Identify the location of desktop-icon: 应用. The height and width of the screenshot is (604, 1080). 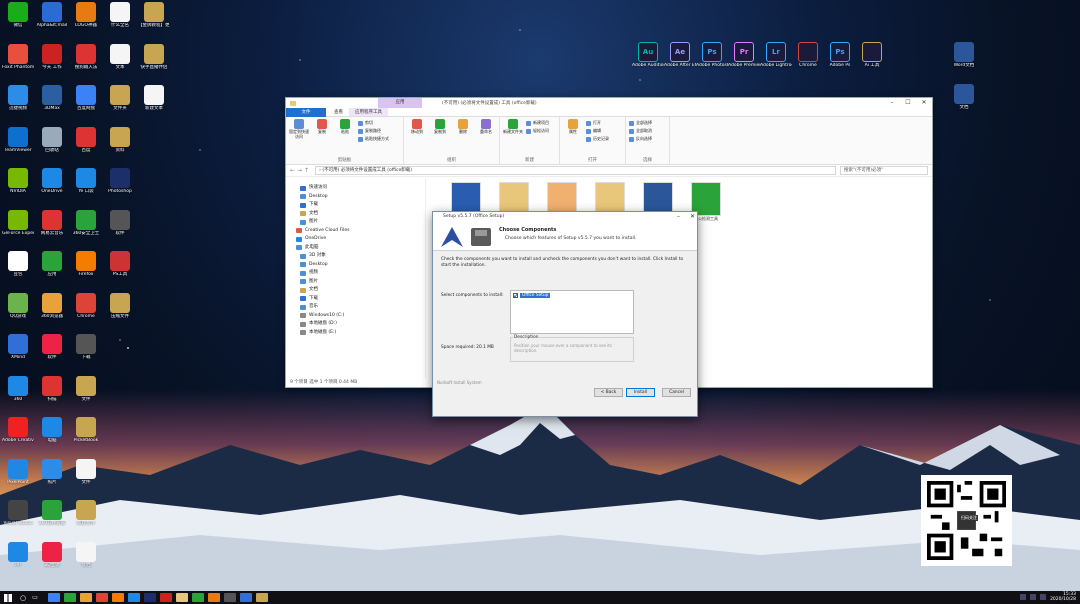
(52, 264).